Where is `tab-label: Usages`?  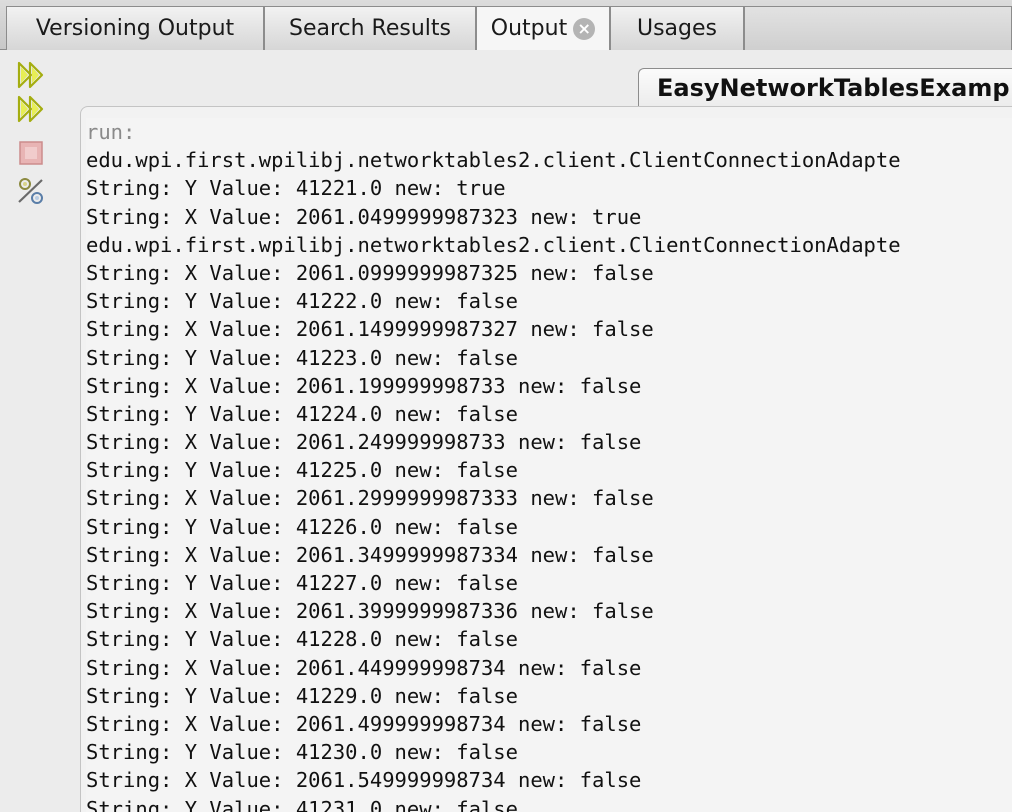
tab-label: Usages is located at coordinates (676, 28).